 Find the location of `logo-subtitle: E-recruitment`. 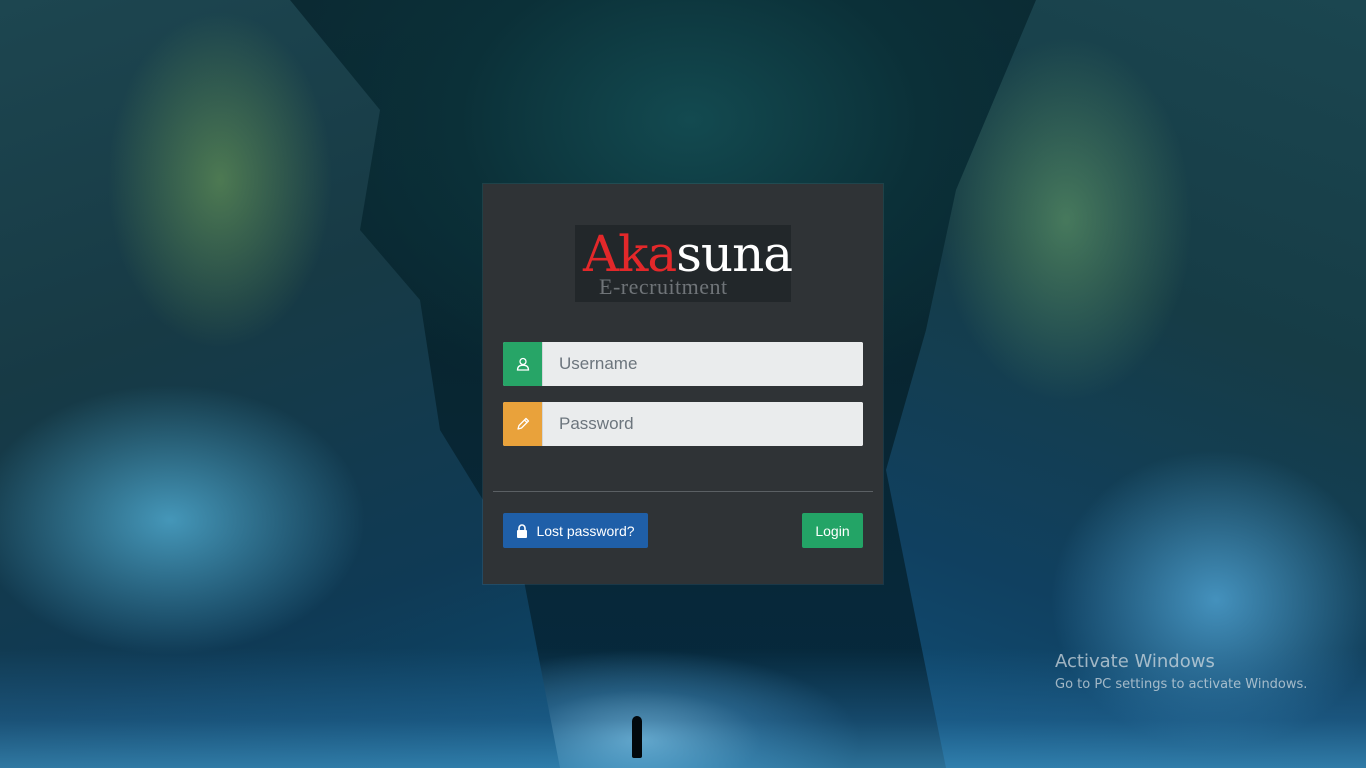

logo-subtitle: E-recruitment is located at coordinates (663, 286).